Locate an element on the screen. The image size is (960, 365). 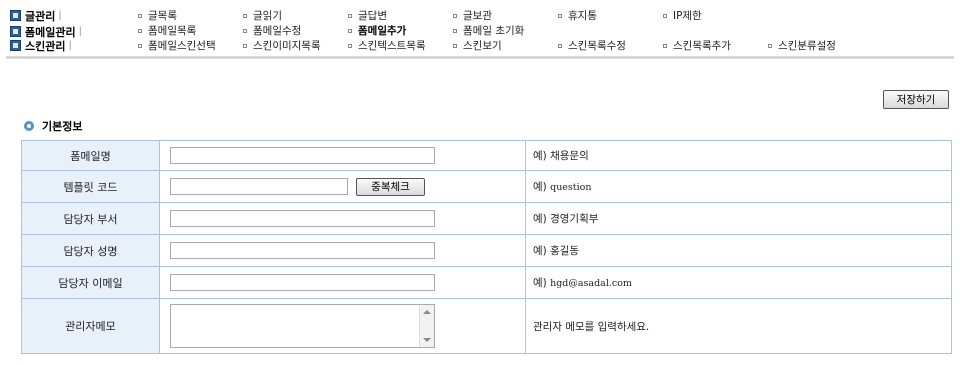
field-input-cell: 중복체크 is located at coordinates (342, 186).